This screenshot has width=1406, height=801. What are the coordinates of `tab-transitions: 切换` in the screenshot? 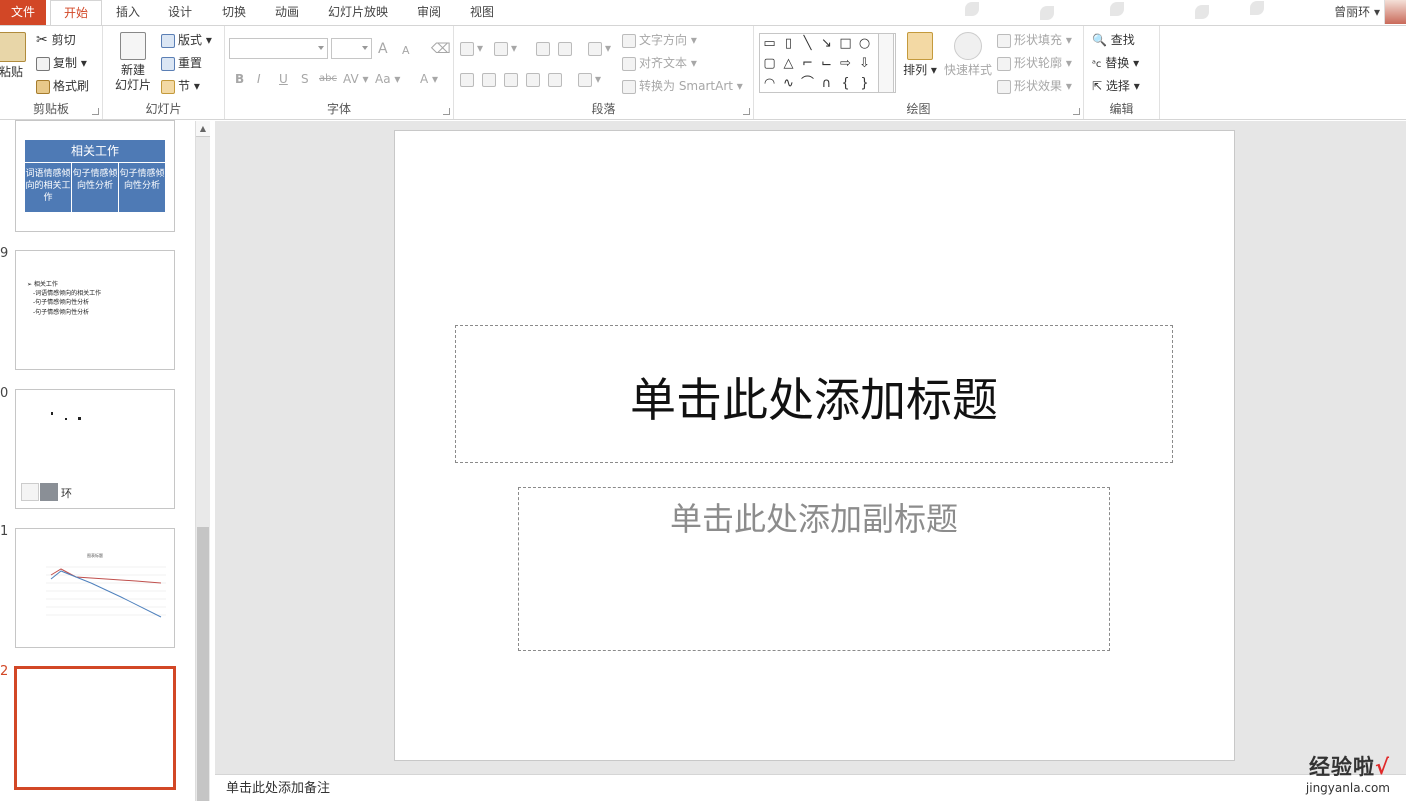 It's located at (234, 12).